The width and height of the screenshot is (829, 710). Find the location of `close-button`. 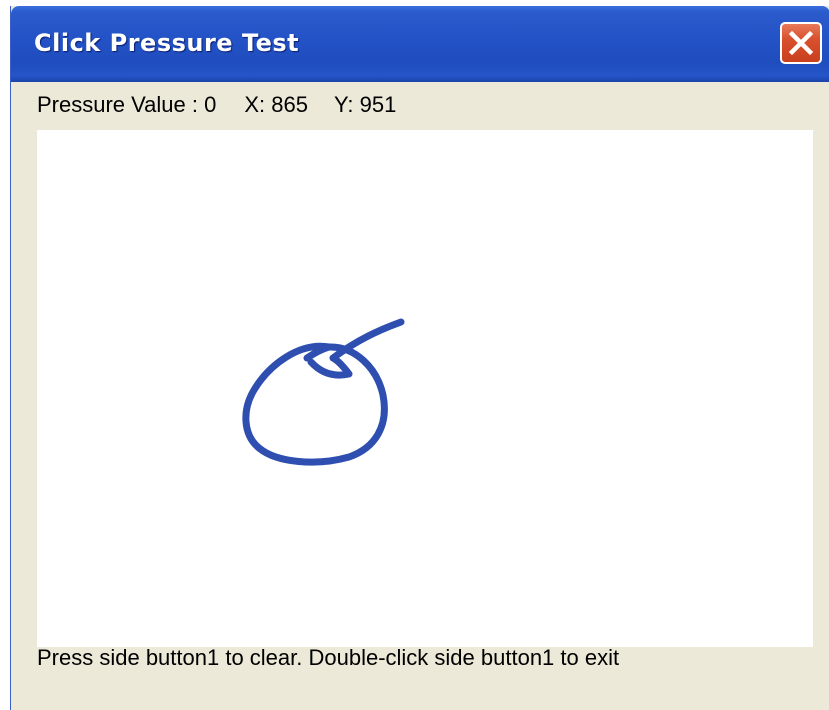

close-button is located at coordinates (801, 43).